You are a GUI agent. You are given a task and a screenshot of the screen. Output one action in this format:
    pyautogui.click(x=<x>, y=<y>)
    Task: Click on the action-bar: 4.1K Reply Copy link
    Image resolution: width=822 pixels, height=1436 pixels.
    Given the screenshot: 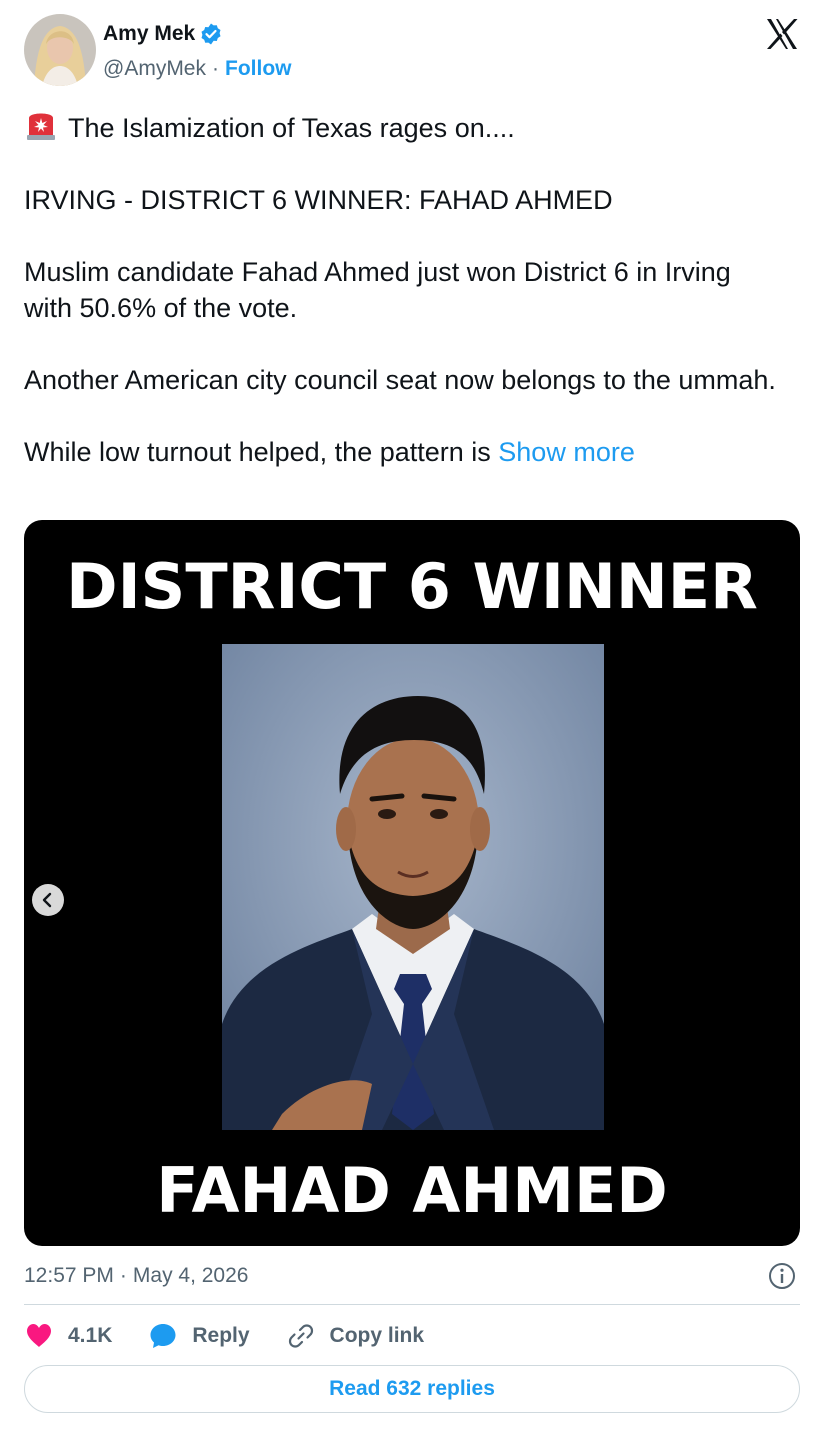 What is the action you would take?
    pyautogui.click(x=412, y=1336)
    